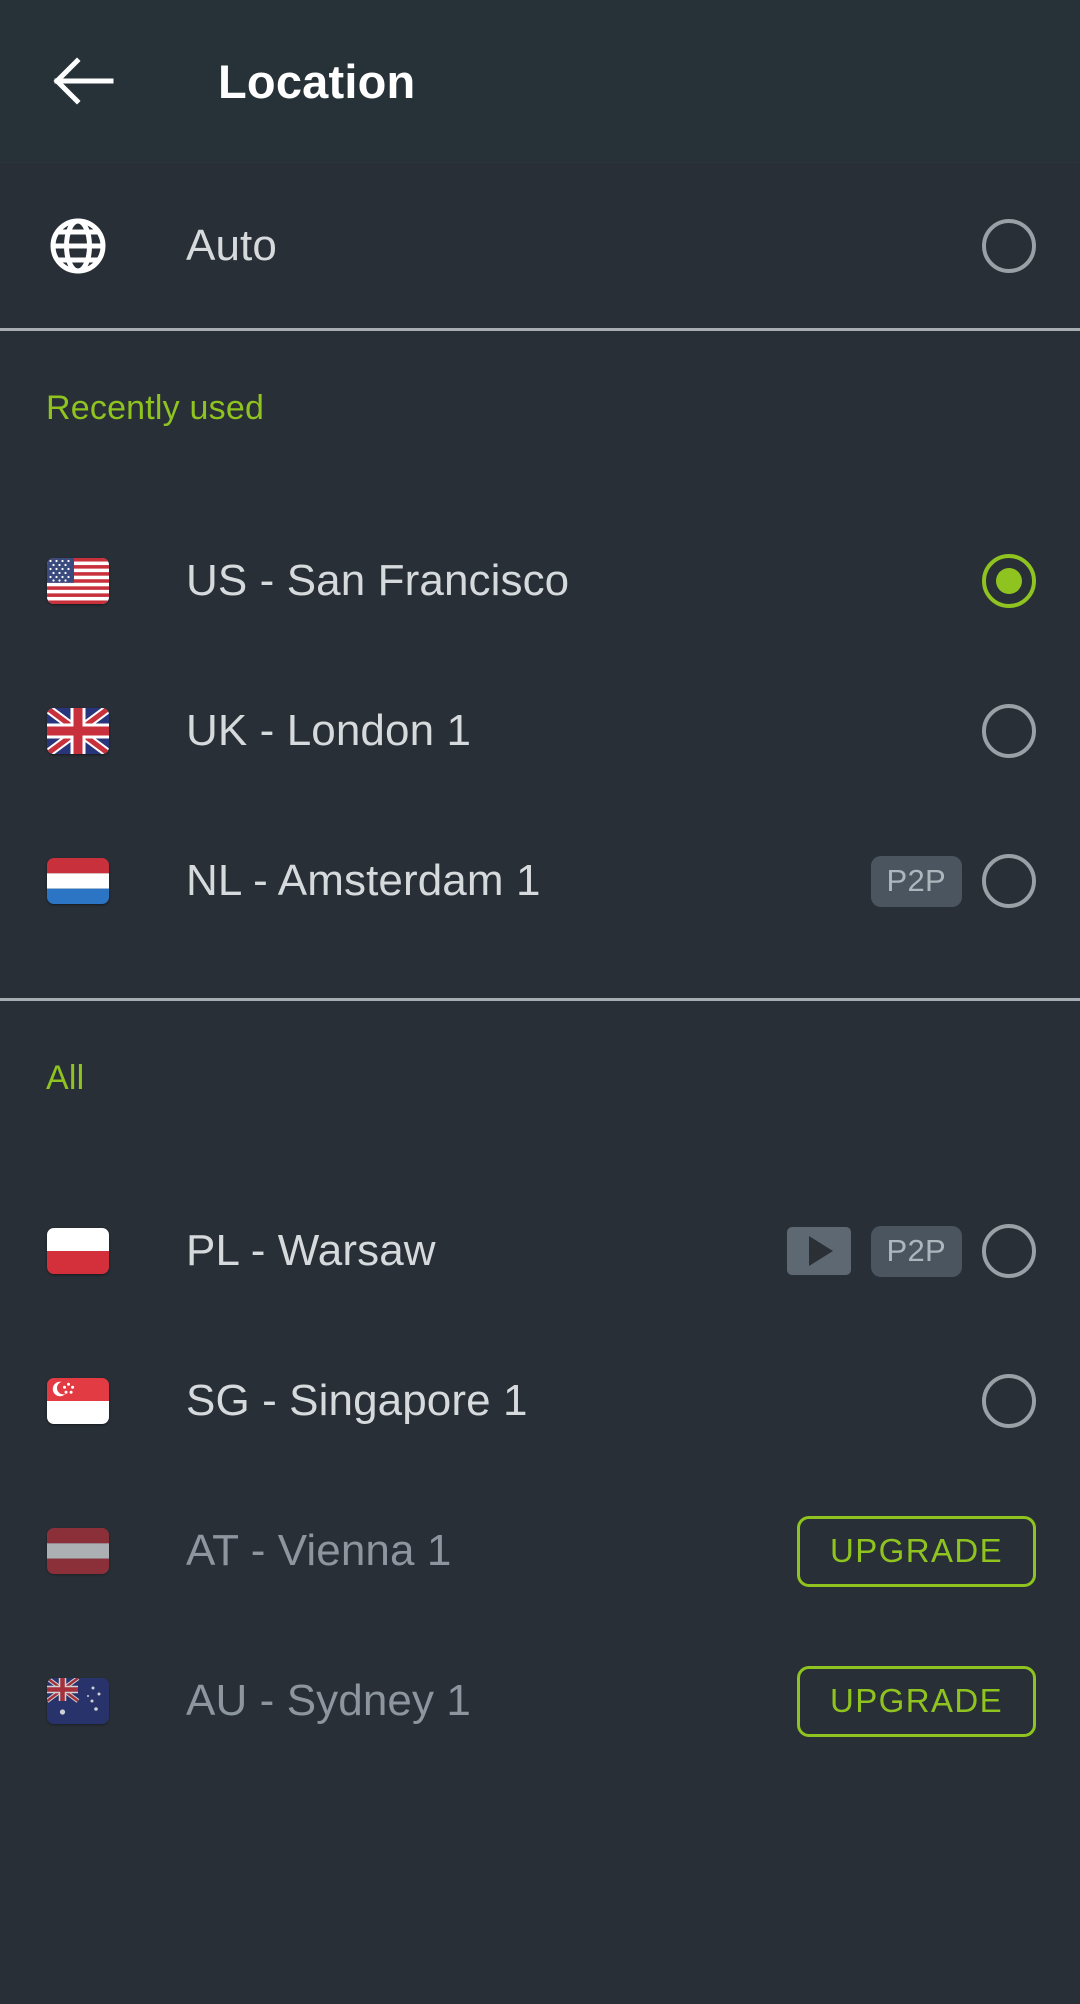 The height and width of the screenshot is (2004, 1080). Describe the element at coordinates (329, 730) in the screenshot. I see `location-label-uk-london-1: UK - London 1` at that location.